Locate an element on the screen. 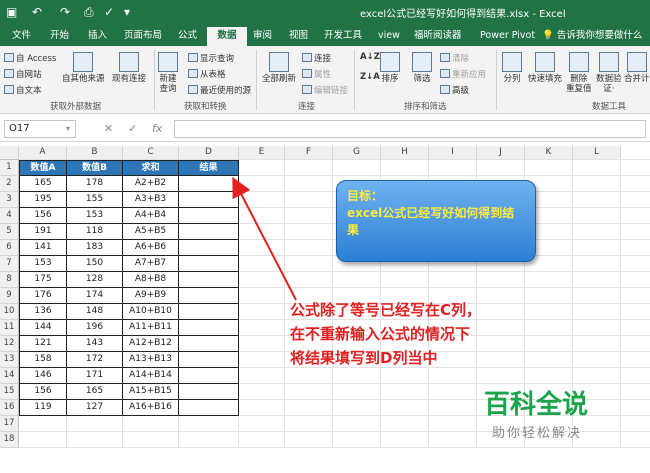 Image resolution: width=650 pixels, height=473 pixels. new-query-button: 新建 查询 is located at coordinates (168, 73).